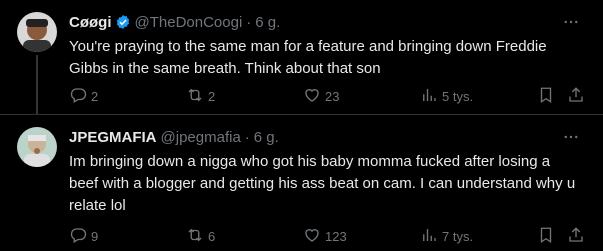  I want to click on views-button: 5 tys., so click(446, 96).